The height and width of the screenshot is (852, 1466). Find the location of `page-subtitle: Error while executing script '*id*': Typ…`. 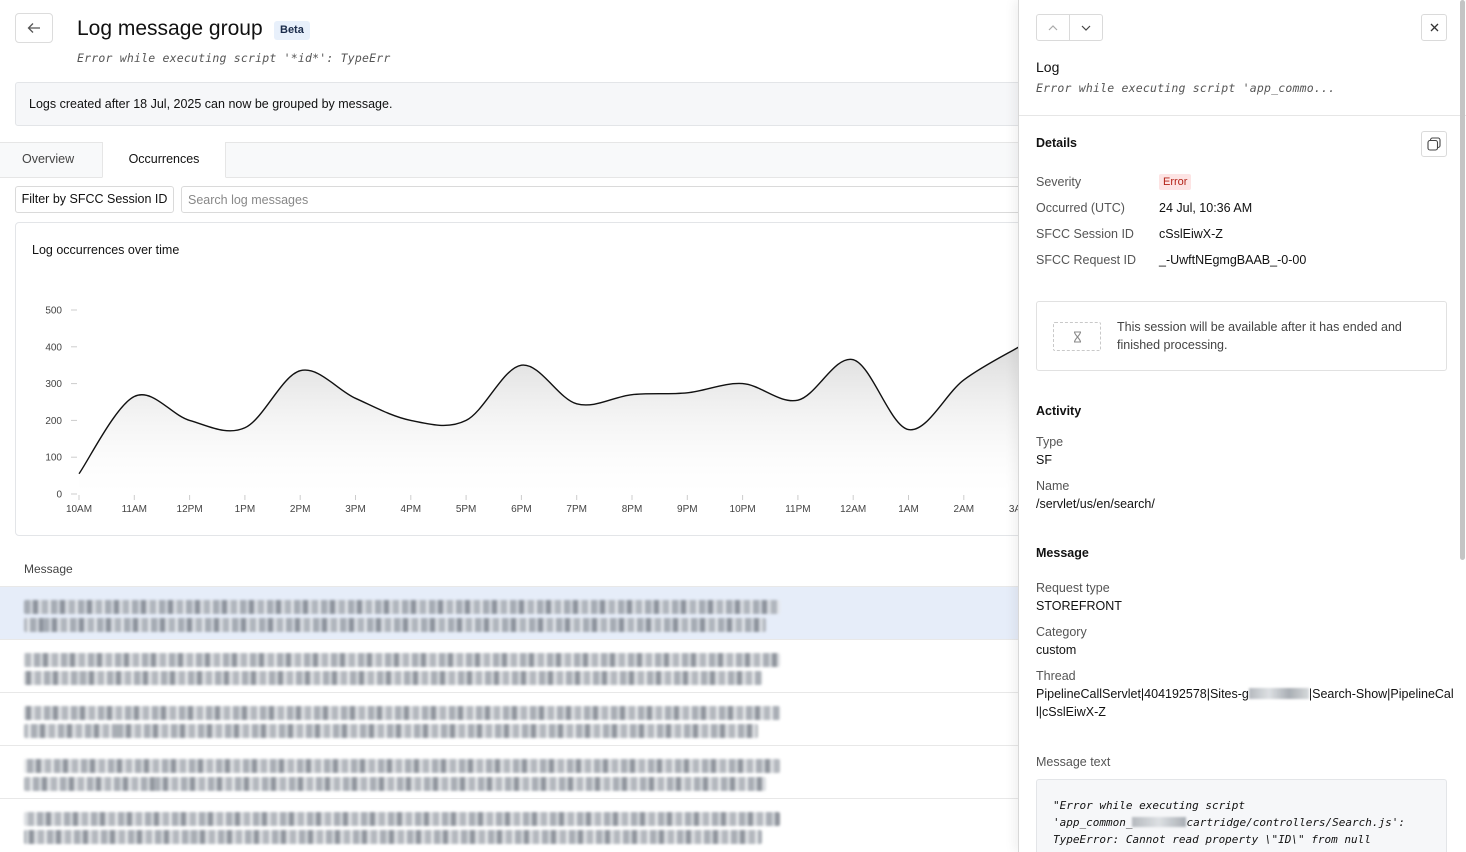

page-subtitle: Error while executing script '*id*': Typ… is located at coordinates (234, 58).